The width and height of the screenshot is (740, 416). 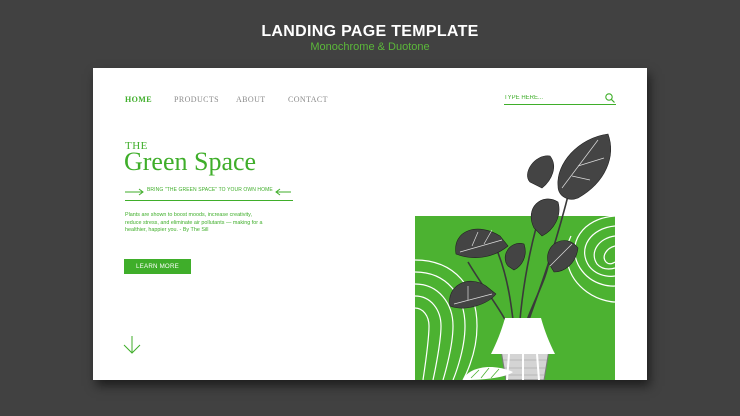 I want to click on nav-item-home: HOME, so click(x=138, y=99).